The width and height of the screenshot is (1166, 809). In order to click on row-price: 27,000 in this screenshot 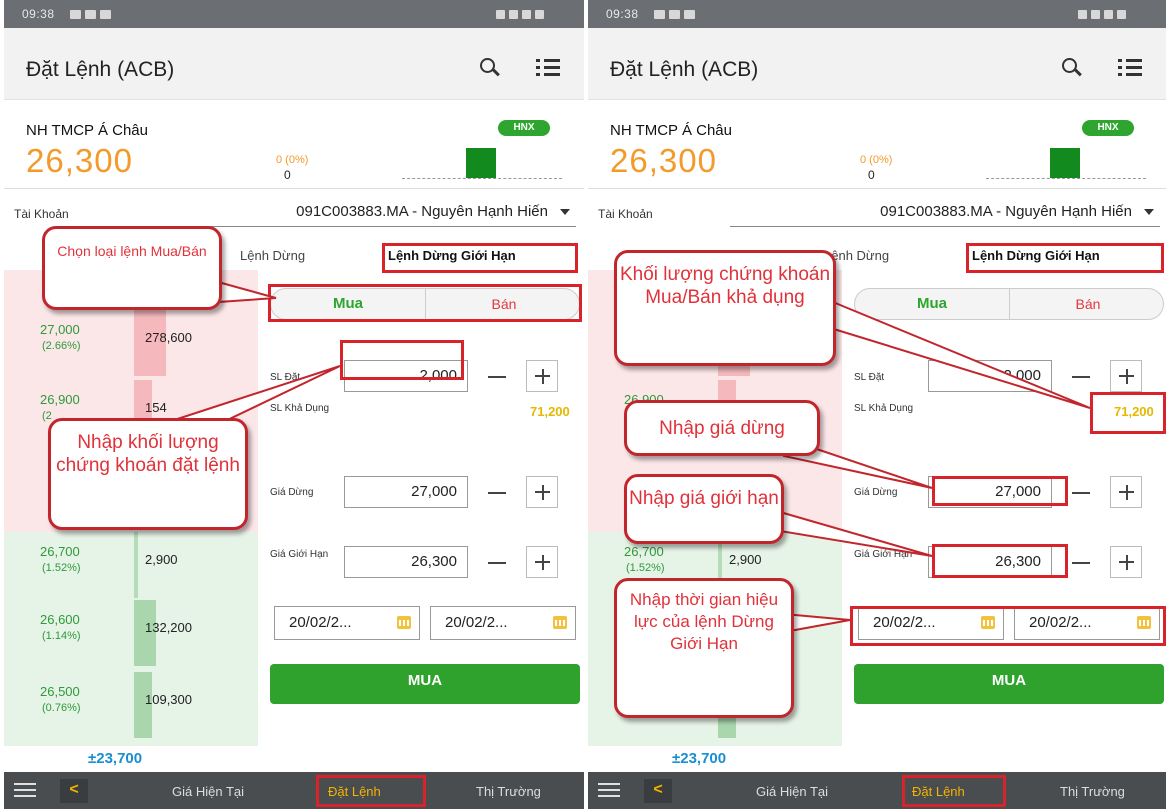, I will do `click(60, 329)`.